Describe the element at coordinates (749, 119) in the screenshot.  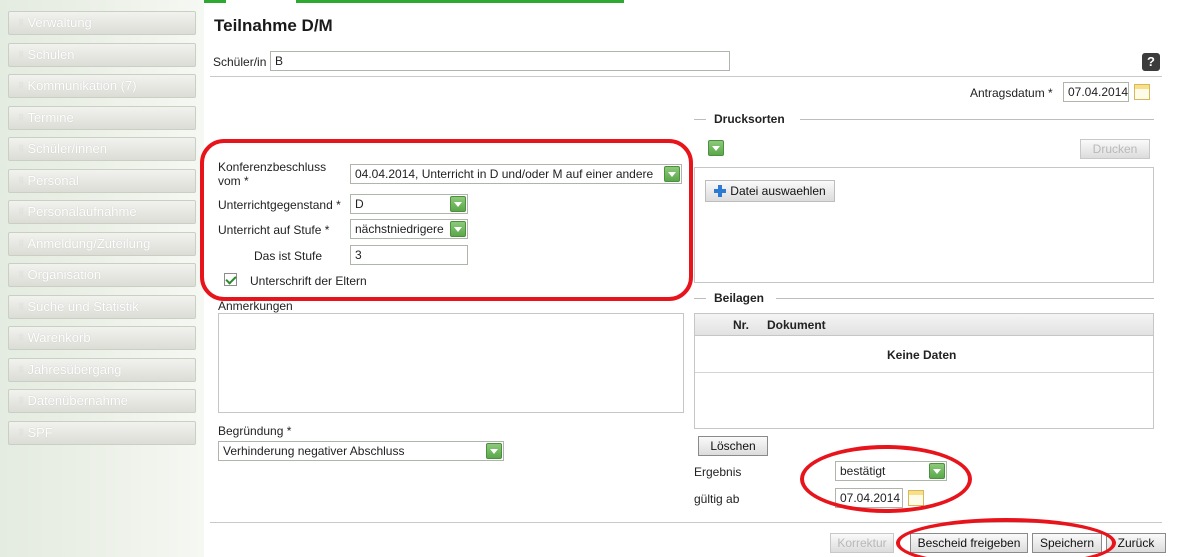
I see `drucksorten-title: Drucksorten` at that location.